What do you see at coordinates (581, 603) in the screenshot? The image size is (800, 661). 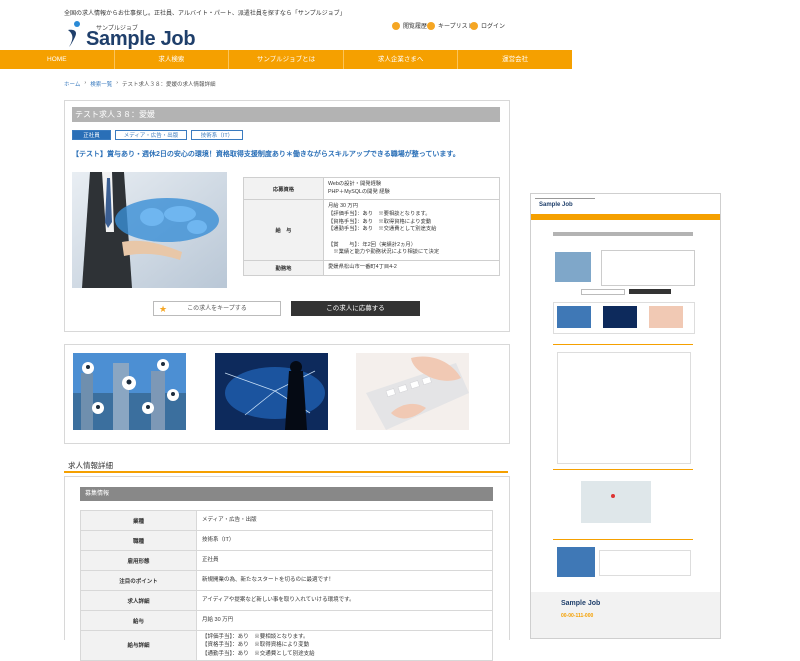 I see `preview-footer-logo: Sample Job` at bounding box center [581, 603].